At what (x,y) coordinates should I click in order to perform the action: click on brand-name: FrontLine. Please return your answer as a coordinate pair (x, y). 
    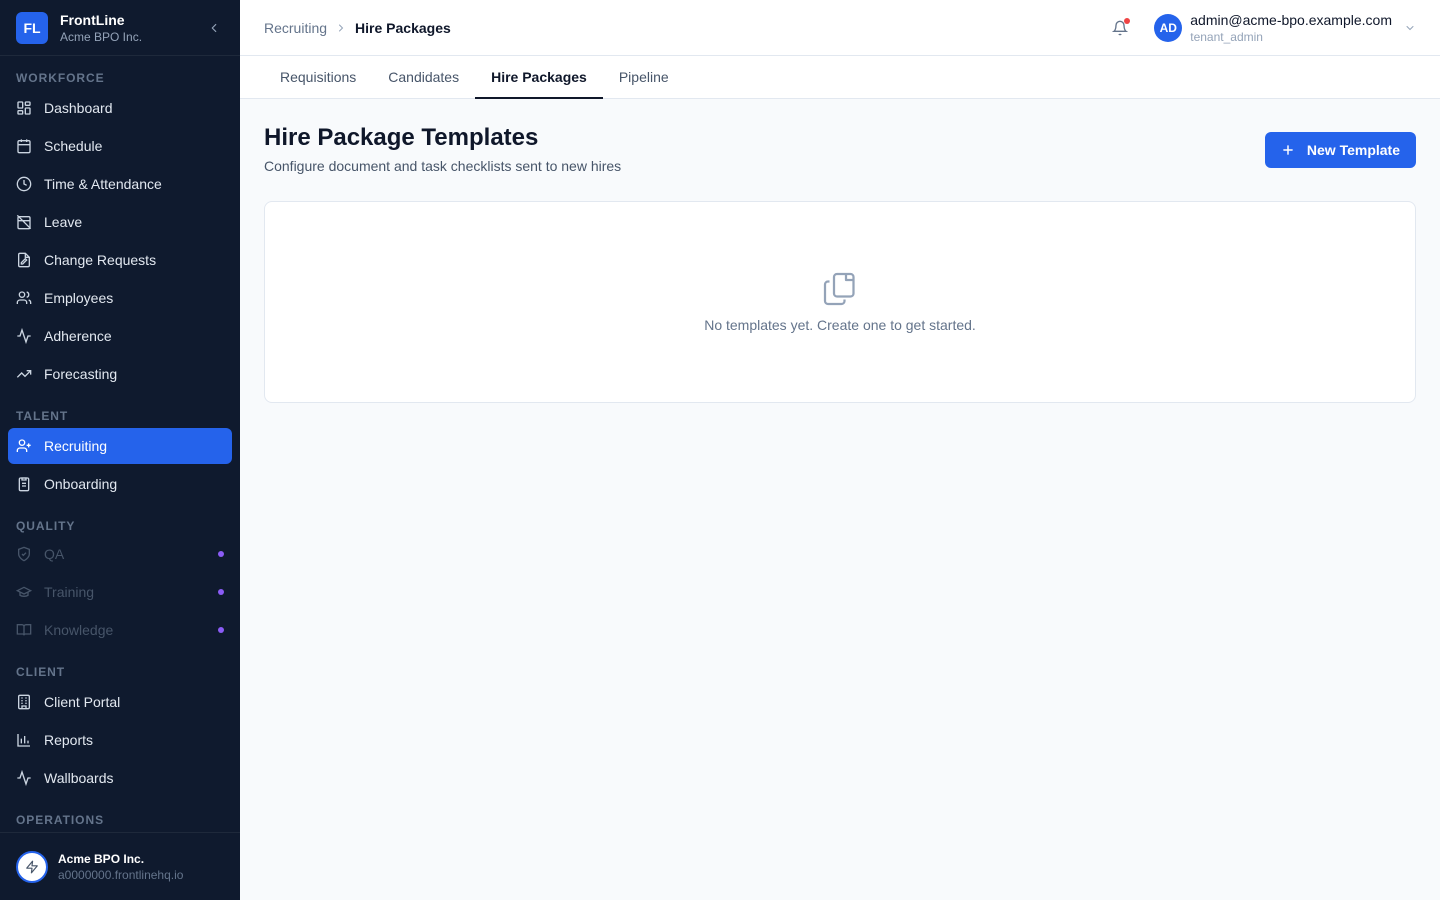
    Looking at the image, I should click on (92, 19).